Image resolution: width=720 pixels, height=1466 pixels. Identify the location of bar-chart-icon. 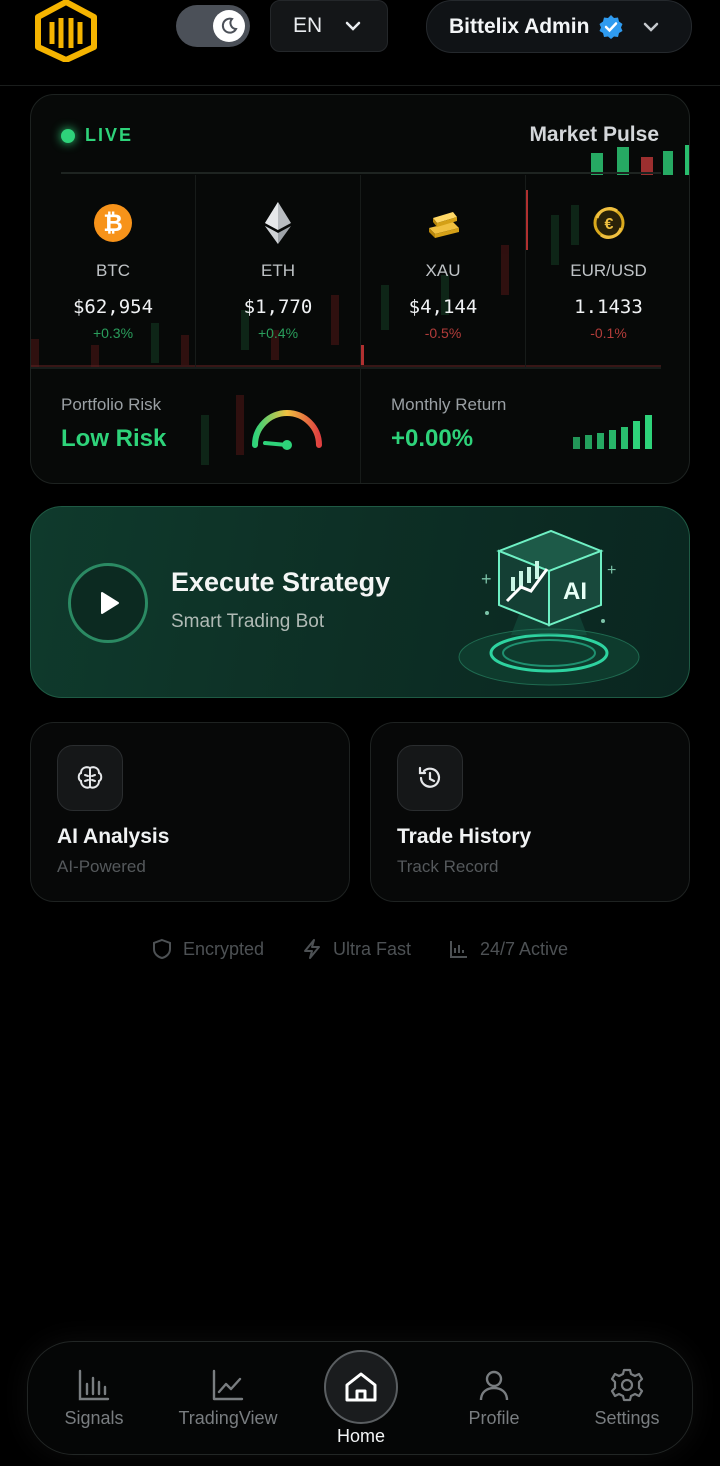
(458, 949).